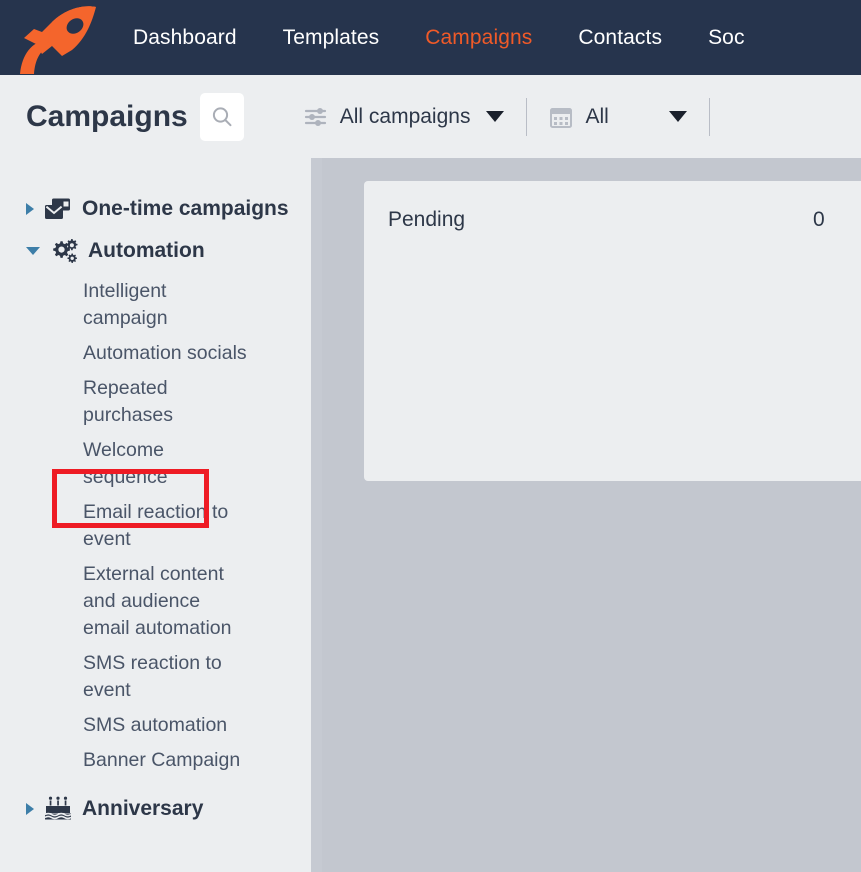 The width and height of the screenshot is (861, 872). What do you see at coordinates (185, 208) in the screenshot?
I see `sidebar-group-label: One-time campaigns` at bounding box center [185, 208].